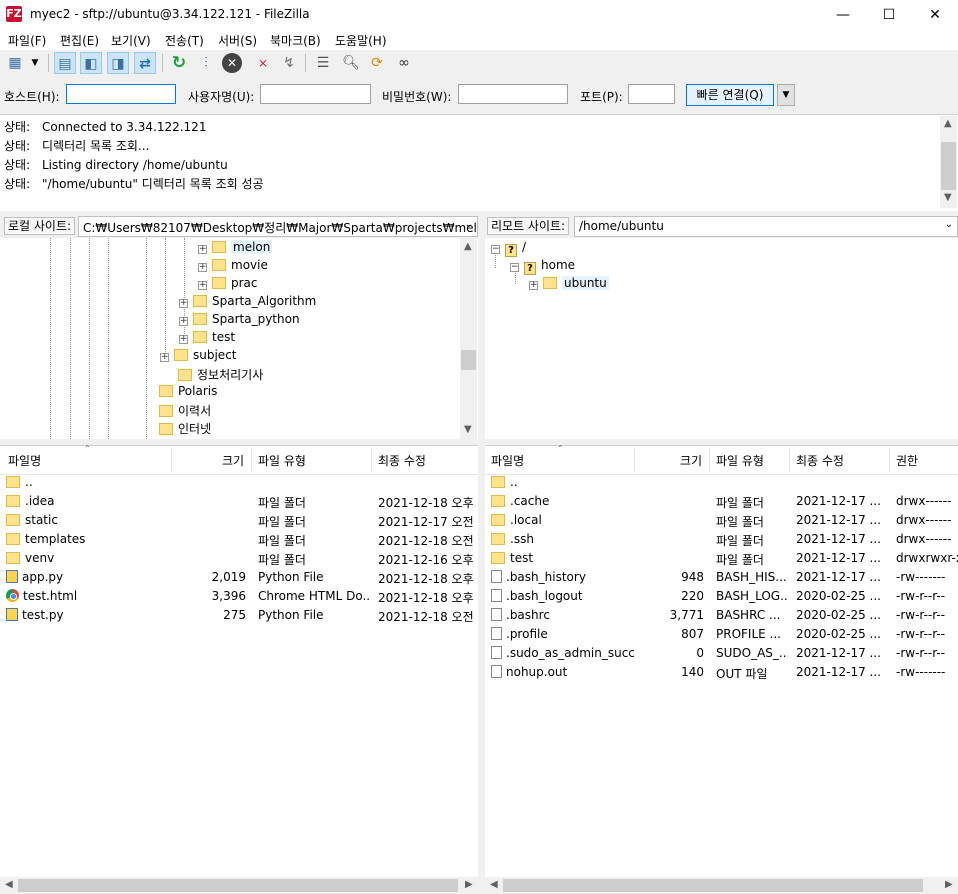  Describe the element at coordinates (766, 226) in the screenshot. I see `remote-path-input: /home/ubuntu ⌄` at that location.